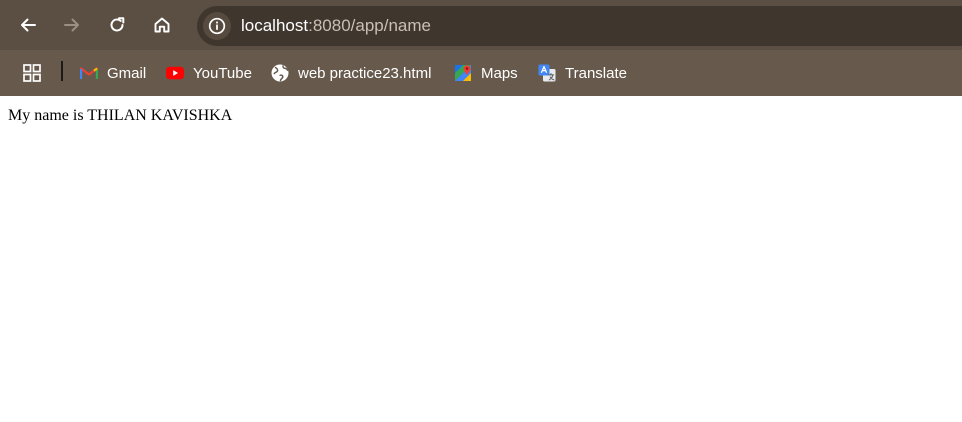 The image size is (962, 422). I want to click on info-icon, so click(217, 26).